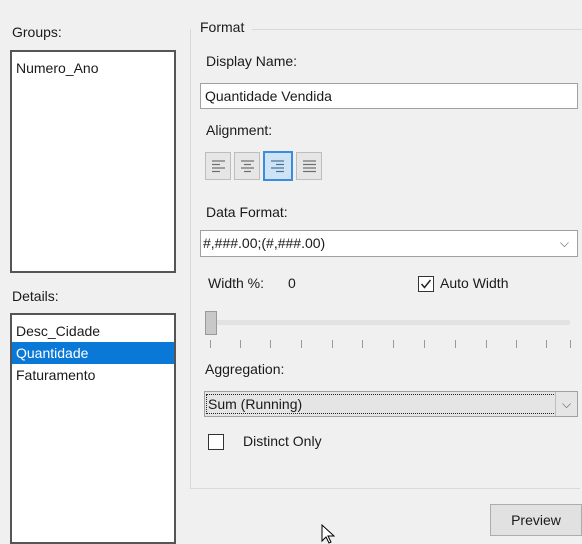 Image resolution: width=582 pixels, height=544 pixels. Describe the element at coordinates (381, 404) in the screenshot. I see `aggregation-value: Sum (Running)` at that location.